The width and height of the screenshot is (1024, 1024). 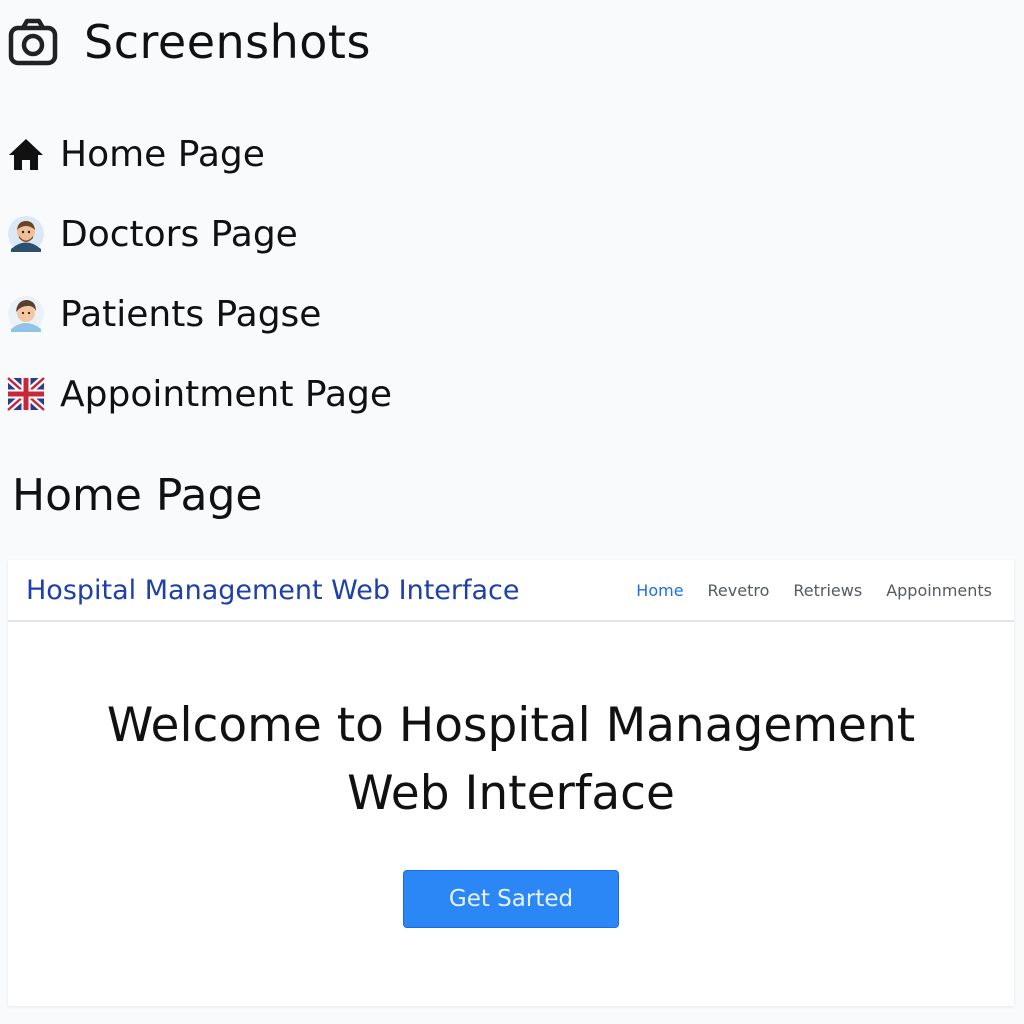 I want to click on link-label: Patients Pagse, so click(x=191, y=314).